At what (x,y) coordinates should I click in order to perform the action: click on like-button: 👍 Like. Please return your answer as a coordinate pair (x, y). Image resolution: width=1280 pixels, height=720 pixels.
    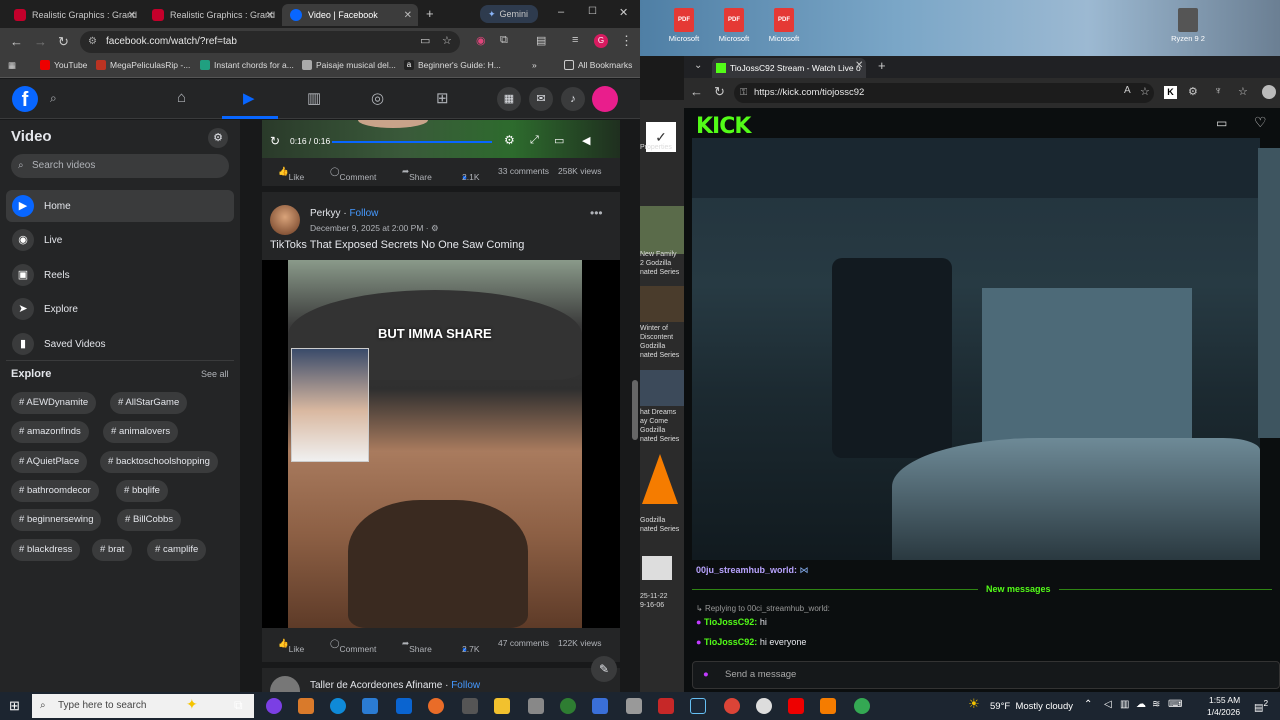
    Looking at the image, I should click on (291, 646).